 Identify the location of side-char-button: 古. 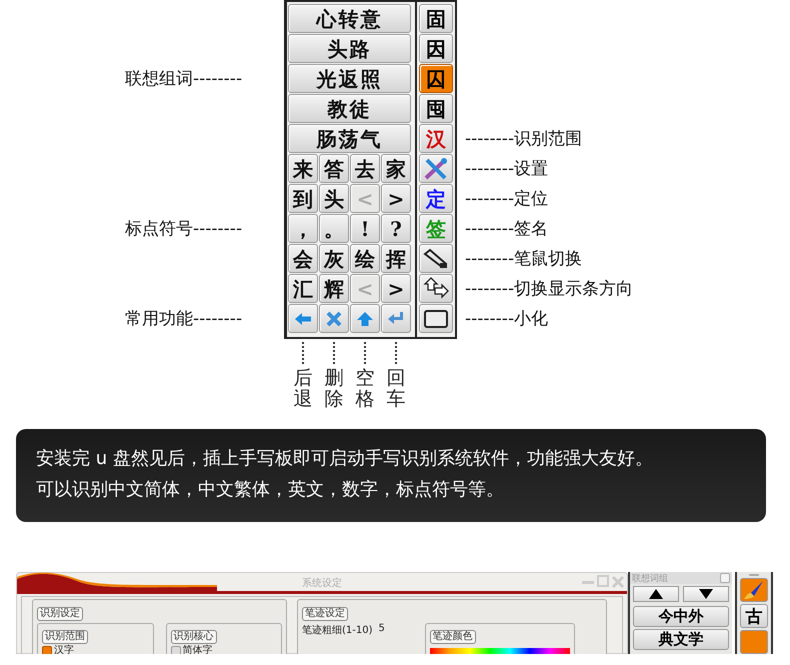
(754, 616).